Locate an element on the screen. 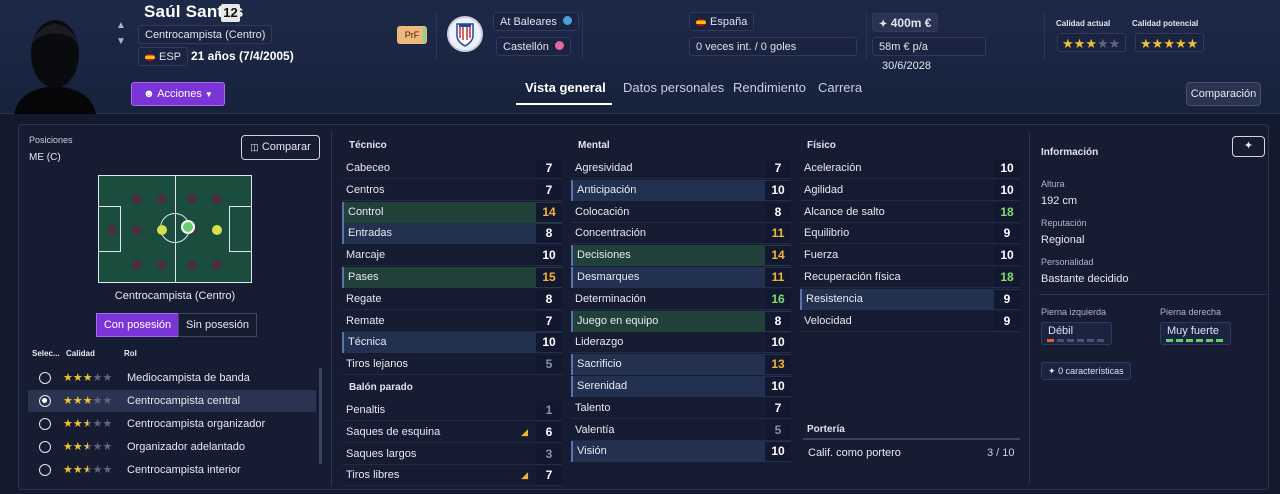 The height and width of the screenshot is (494, 1280). tab-personal-data: Datos personales is located at coordinates (673, 87).